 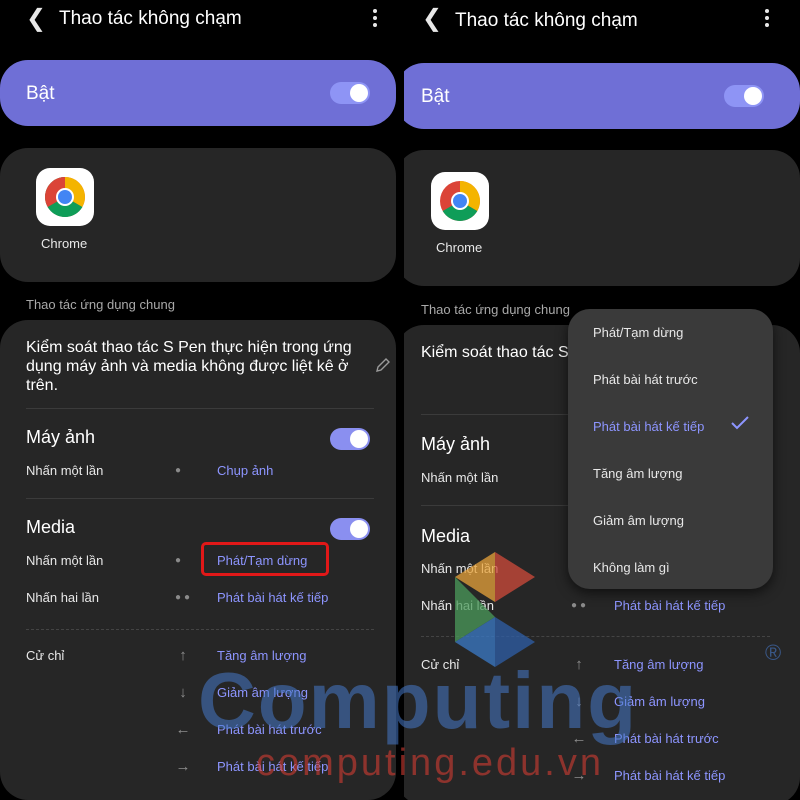 I want to click on arrow-up-icon: ↑, so click(x=183, y=655).